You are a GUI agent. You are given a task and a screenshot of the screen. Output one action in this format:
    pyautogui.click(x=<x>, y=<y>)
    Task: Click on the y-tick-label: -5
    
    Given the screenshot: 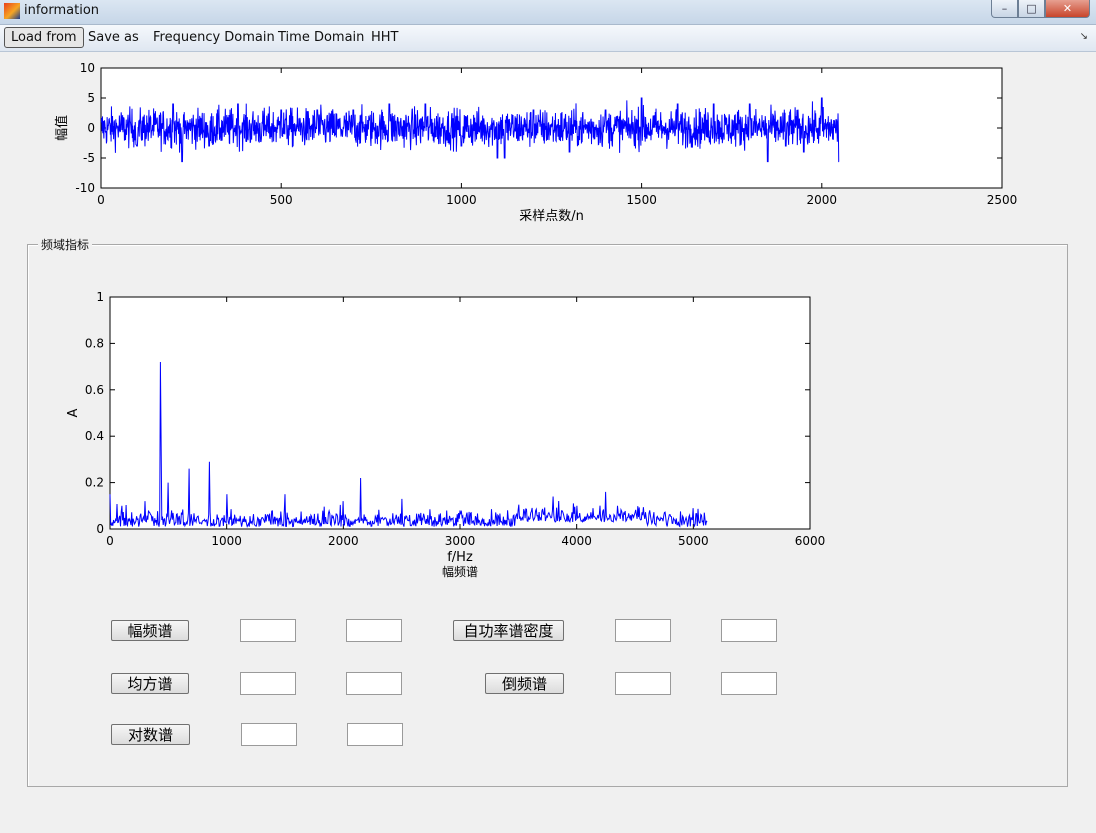 What is the action you would take?
    pyautogui.click(x=89, y=158)
    